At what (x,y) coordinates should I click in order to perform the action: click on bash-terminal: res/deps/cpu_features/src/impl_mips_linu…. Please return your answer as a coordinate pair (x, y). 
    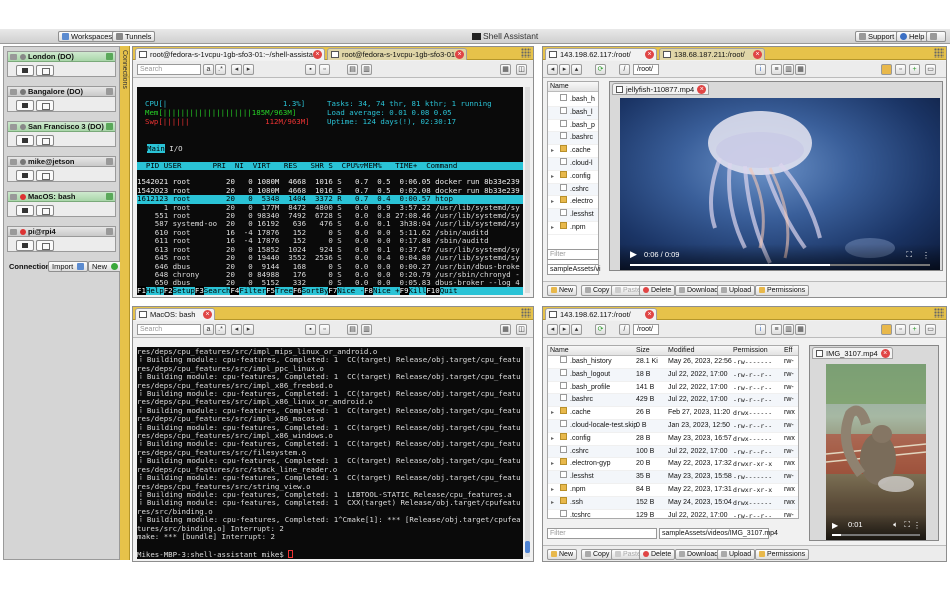
    Looking at the image, I should click on (330, 453).